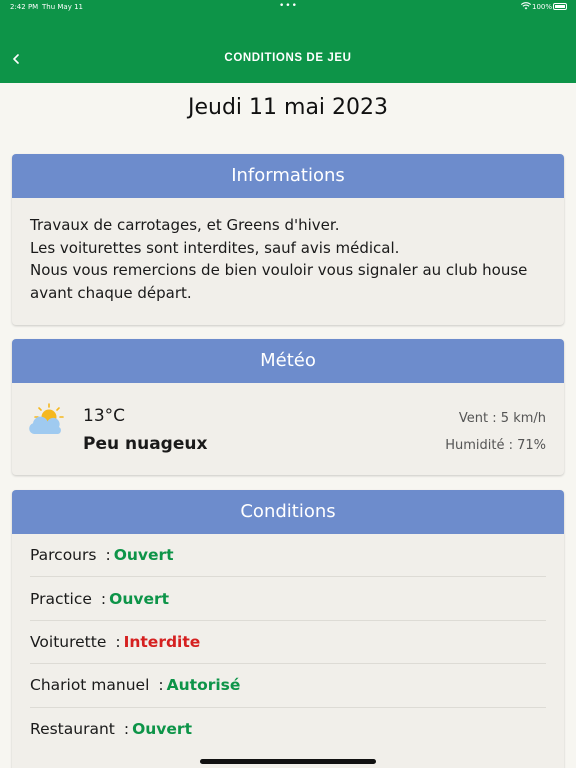 Image resolution: width=576 pixels, height=768 pixels. I want to click on status-time: 2:42 PM, so click(24, 7).